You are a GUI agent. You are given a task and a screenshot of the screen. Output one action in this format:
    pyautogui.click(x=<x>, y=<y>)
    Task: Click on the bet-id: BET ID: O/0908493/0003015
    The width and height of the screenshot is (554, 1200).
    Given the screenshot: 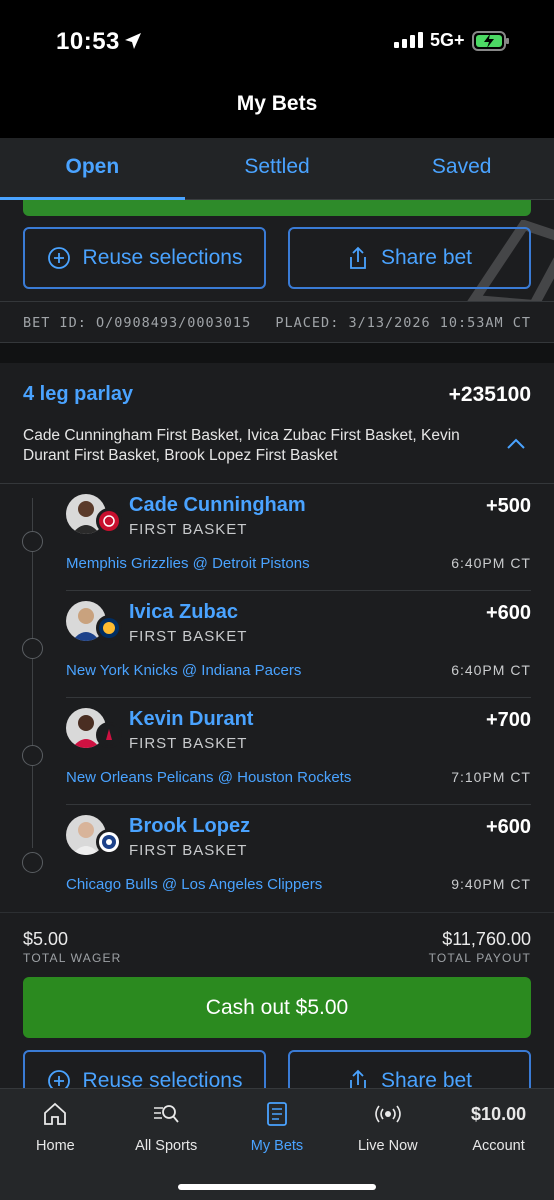 What is the action you would take?
    pyautogui.click(x=137, y=323)
    